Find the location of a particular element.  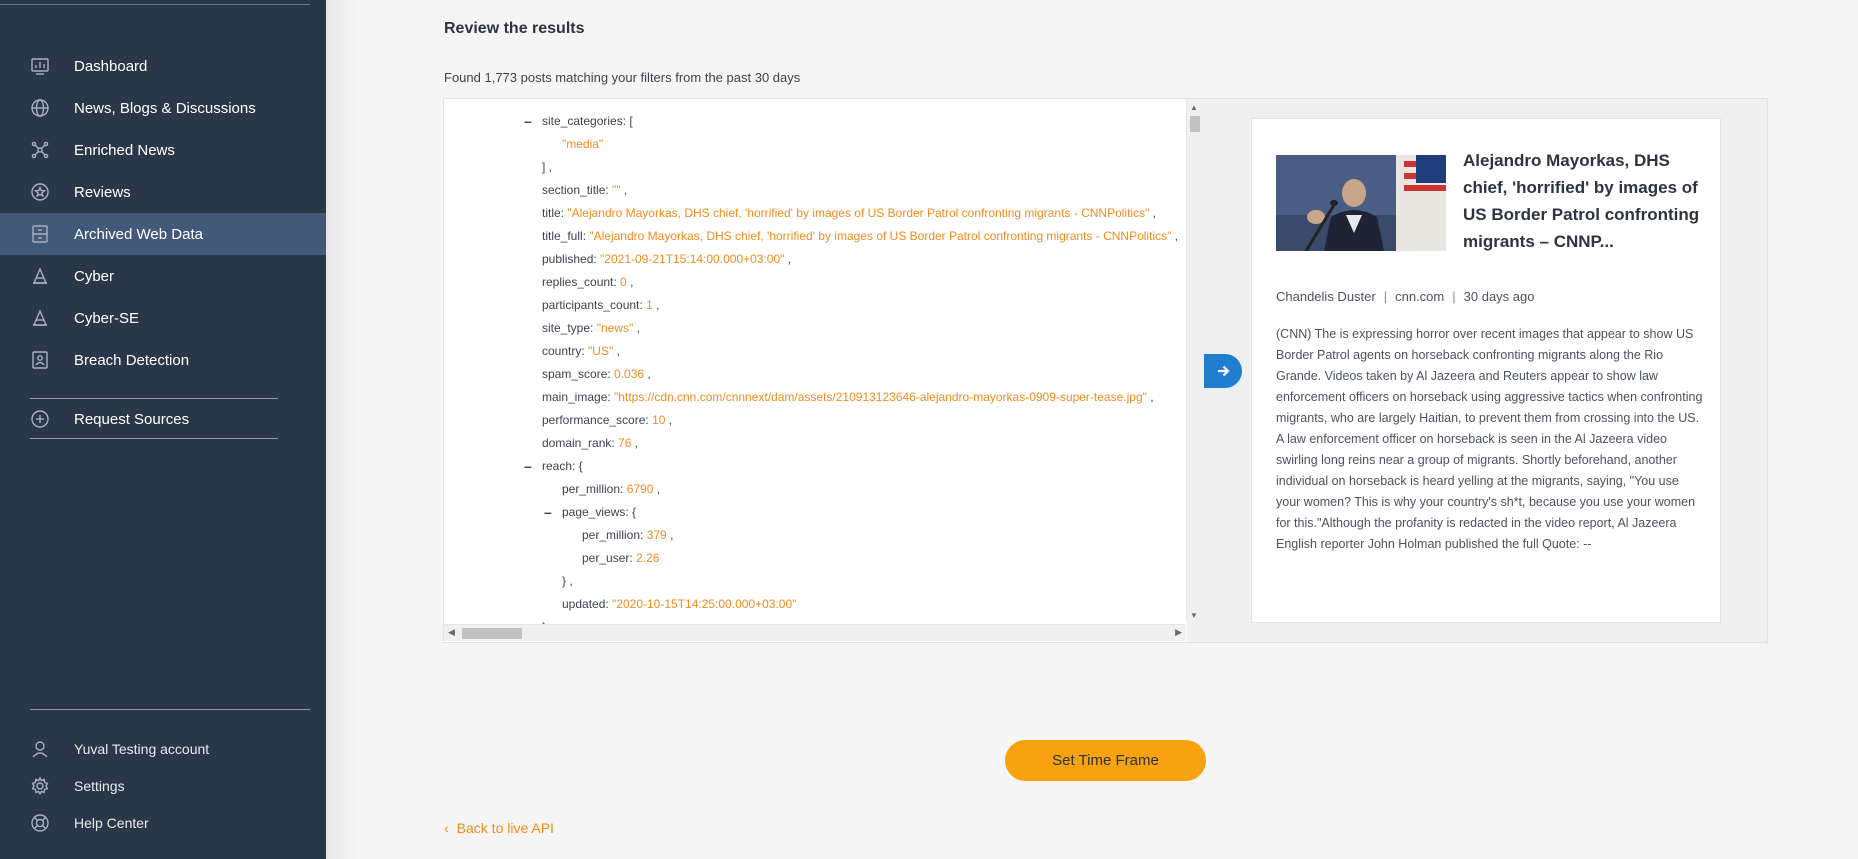

json-line: updated: "2020-10-15T14:25:00.000+03:00" is located at coordinates (679, 604).